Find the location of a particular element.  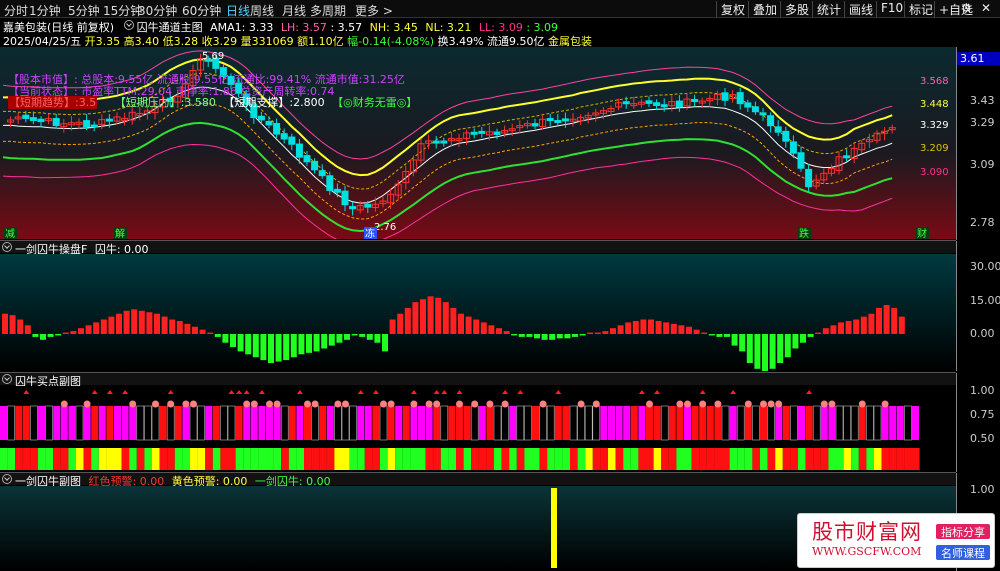

settings-gear-icon: ⚙ is located at coordinates (966, 9).